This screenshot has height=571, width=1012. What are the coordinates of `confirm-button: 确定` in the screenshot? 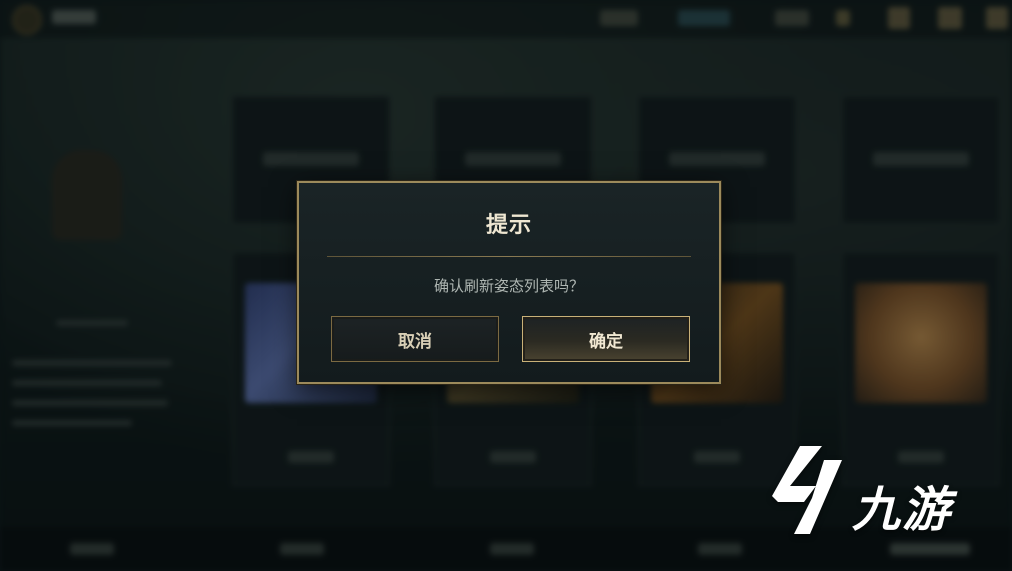 It's located at (606, 339).